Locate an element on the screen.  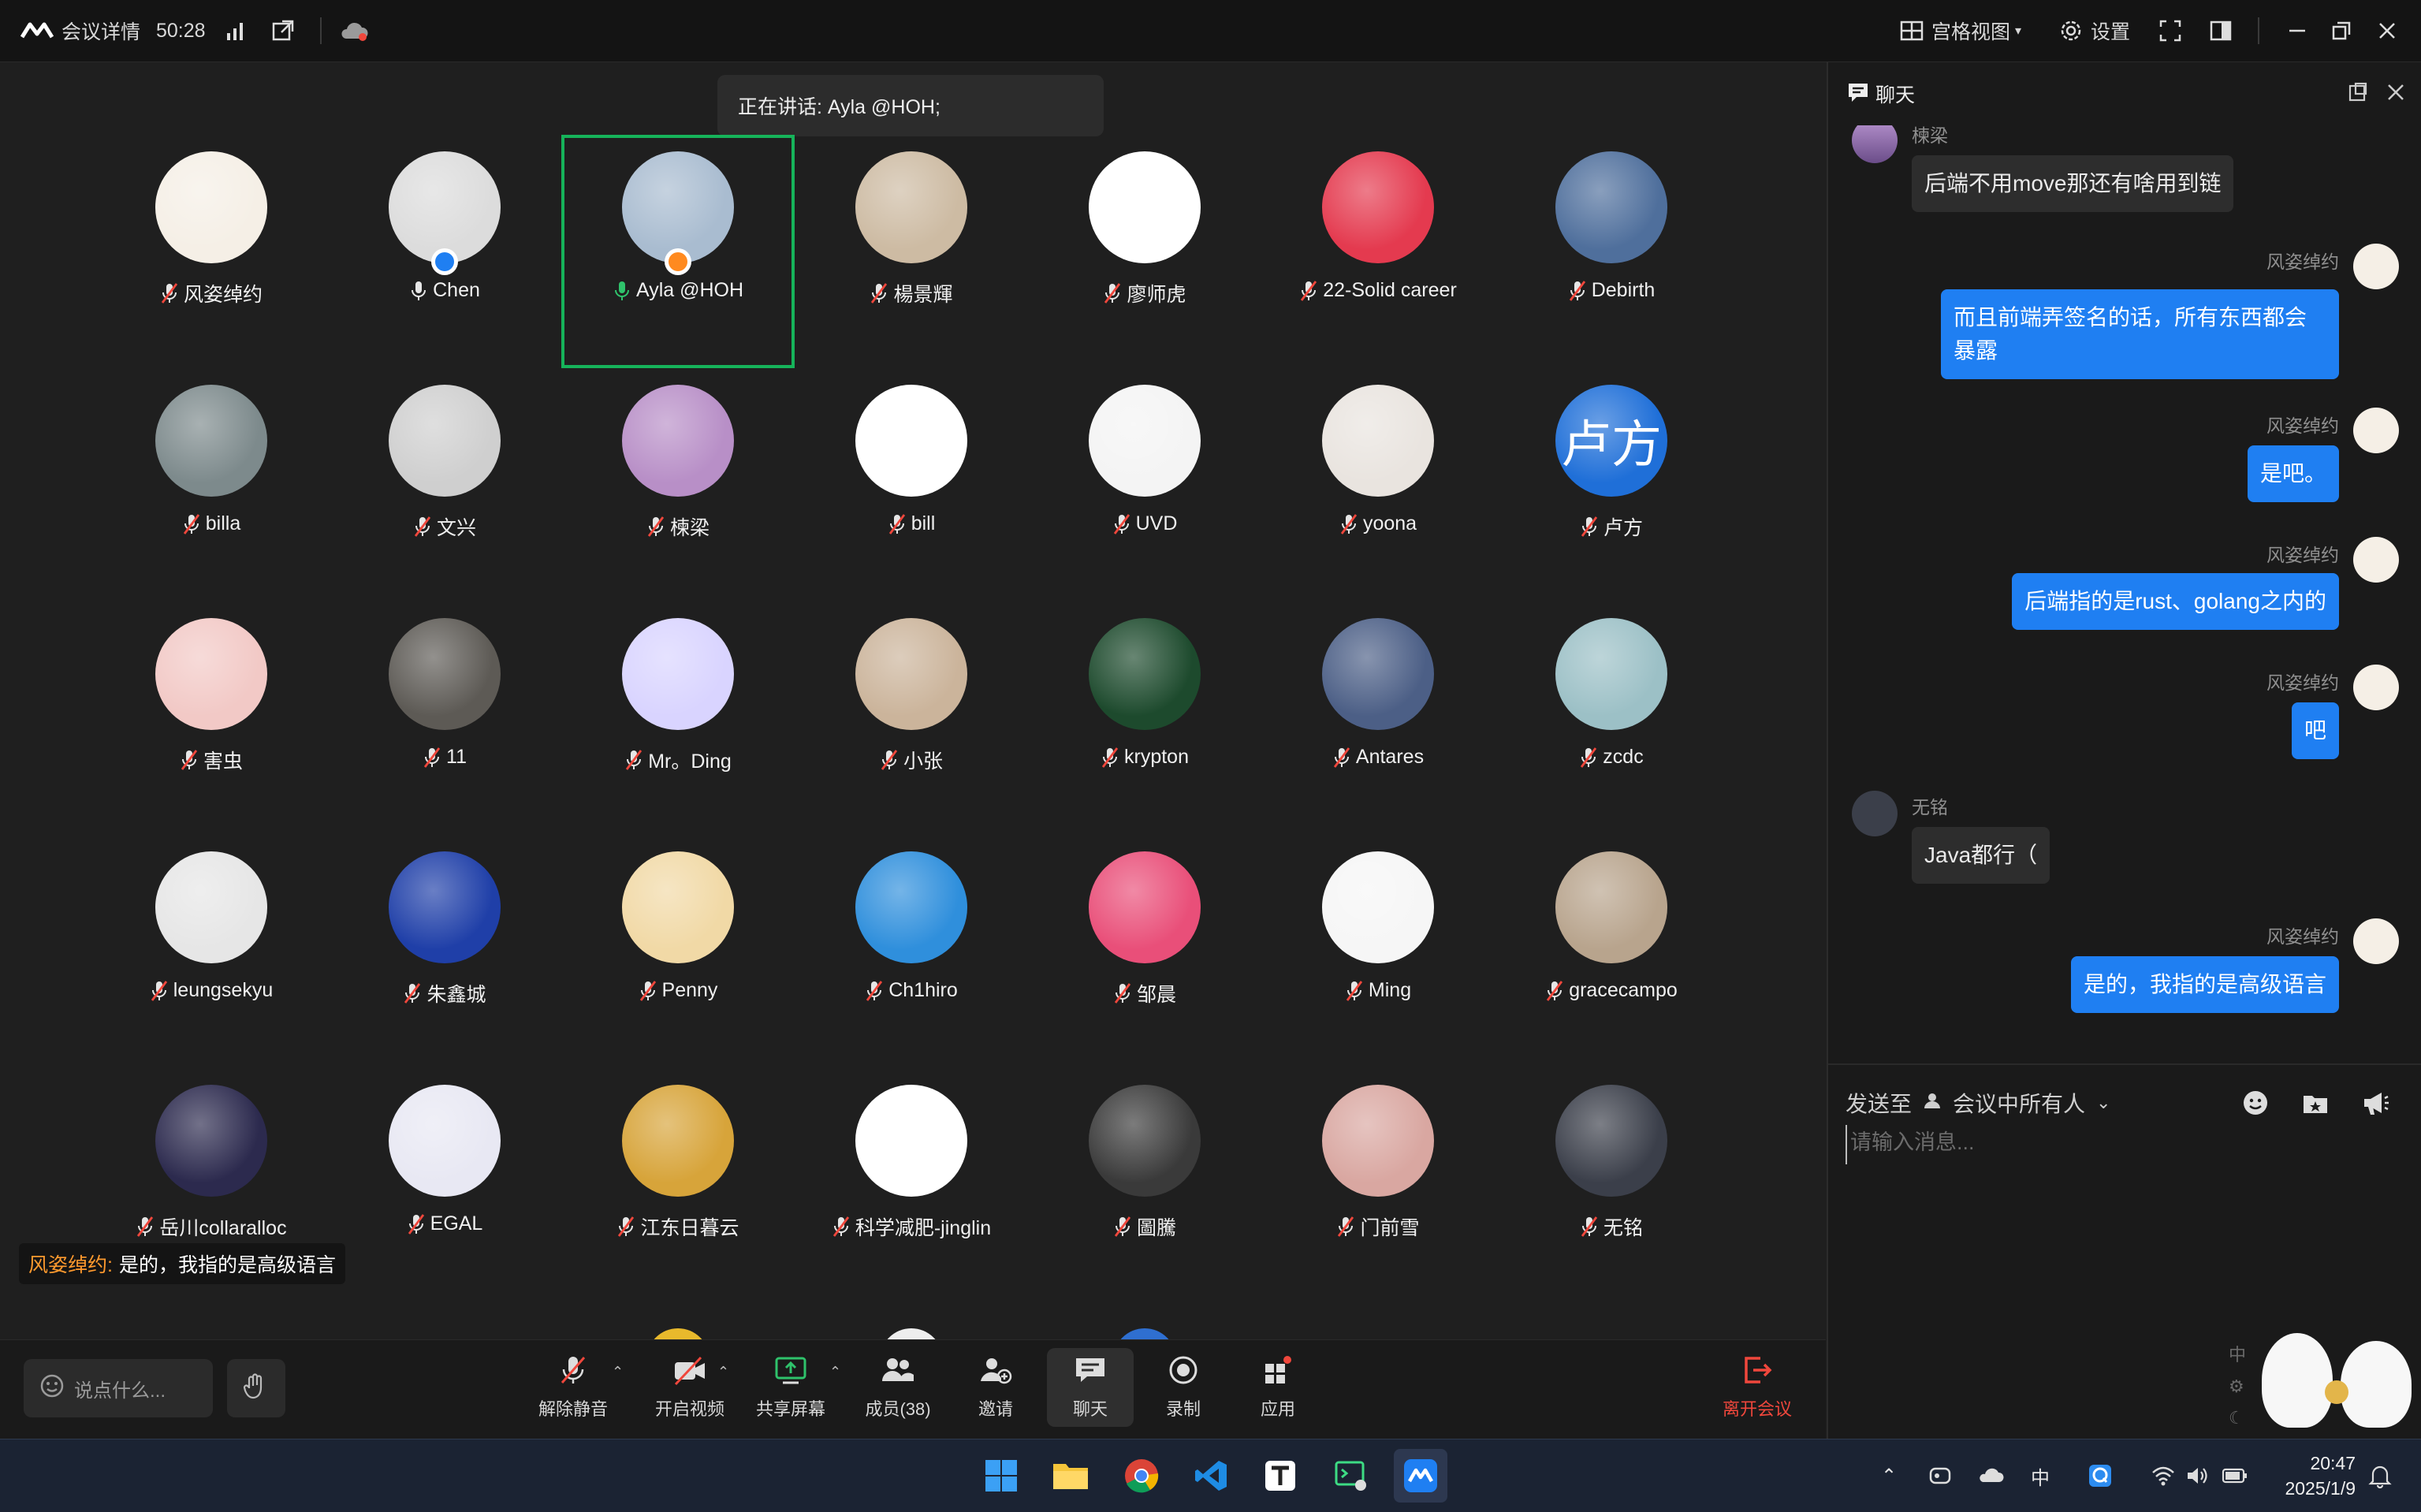
divider is located at coordinates (2124, 1064).